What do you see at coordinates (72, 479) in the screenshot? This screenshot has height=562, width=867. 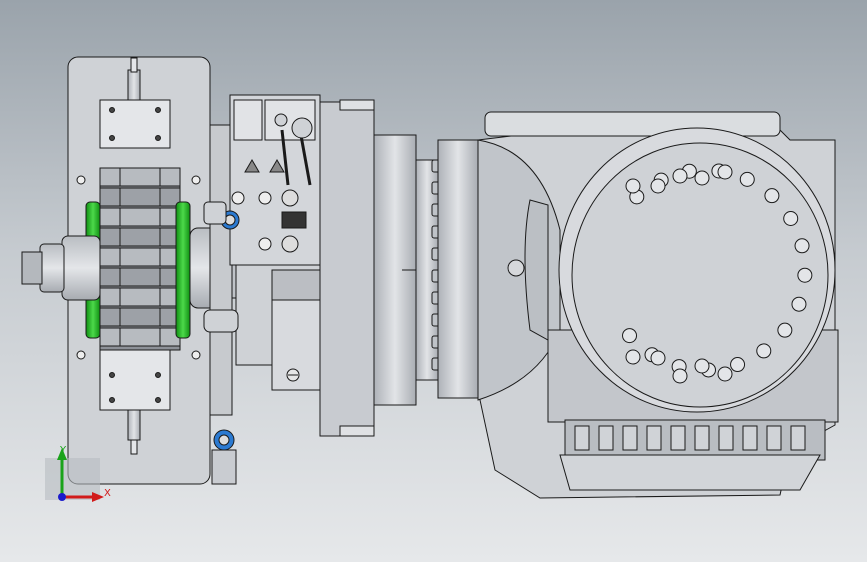 I see `triad-plane` at bounding box center [72, 479].